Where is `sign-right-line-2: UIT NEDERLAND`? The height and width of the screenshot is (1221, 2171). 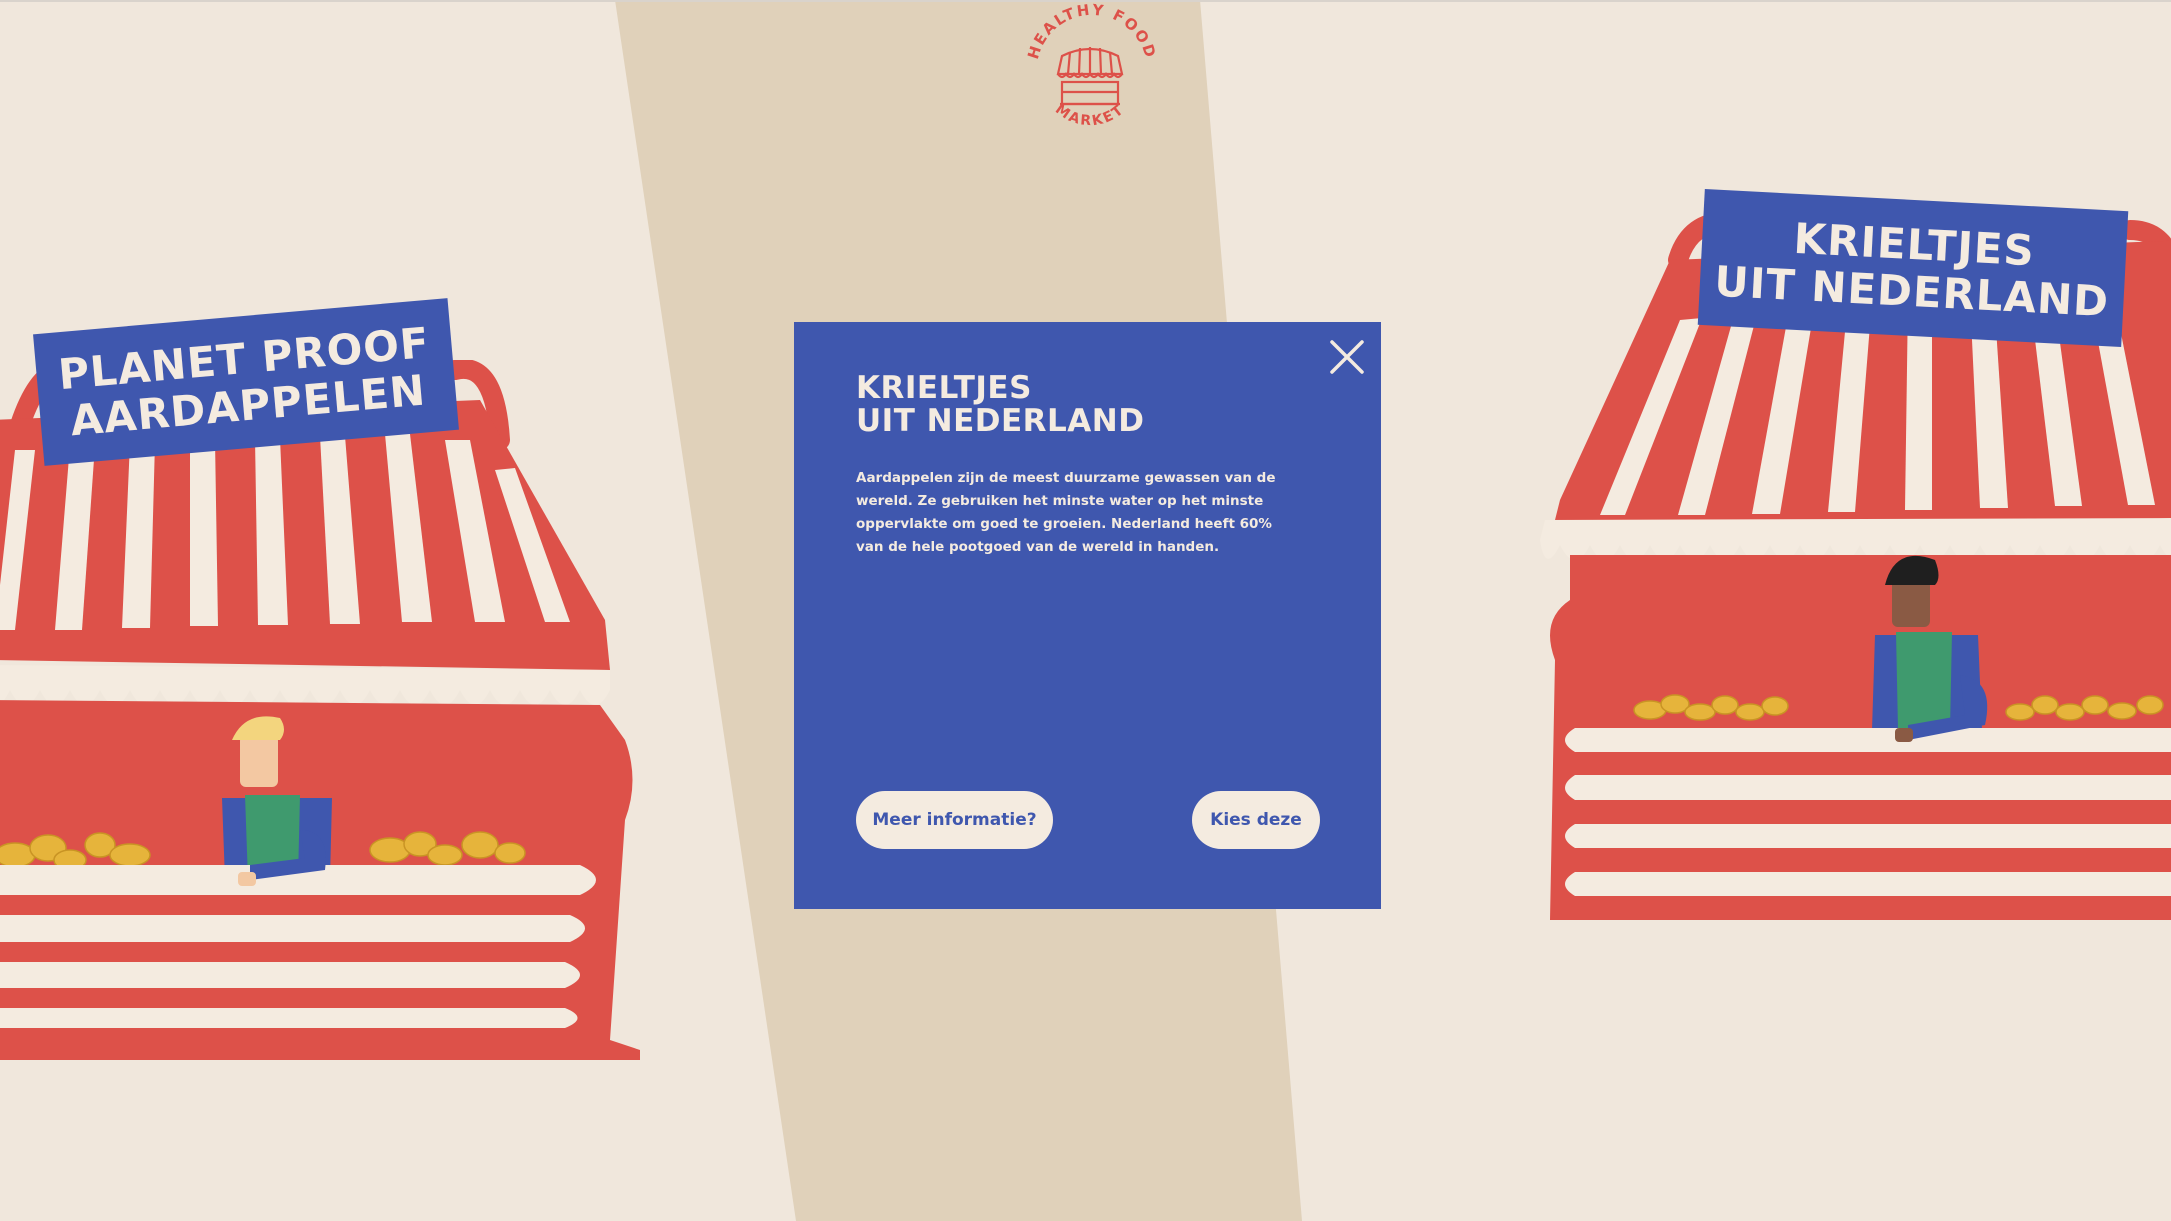
sign-right-line-2: UIT NEDERLAND is located at coordinates (1912, 291).